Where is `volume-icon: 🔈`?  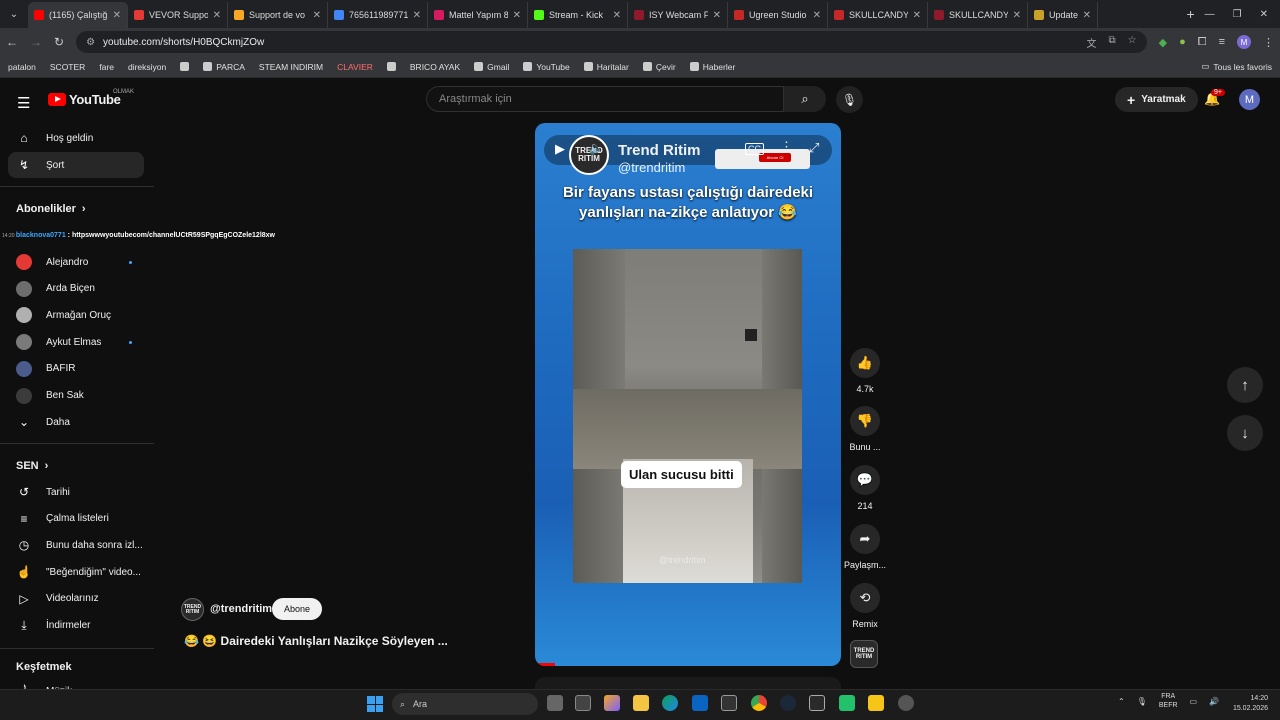
volume-icon: 🔈 is located at coordinates (596, 148).